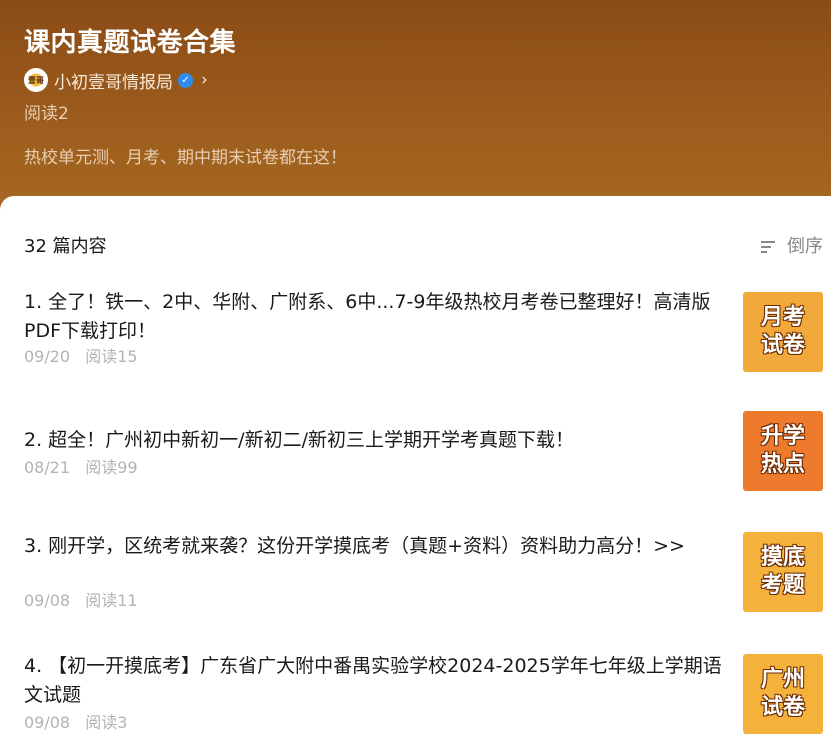 The image size is (831, 755). I want to click on thumbnail-text-line1: 摸底, so click(782, 557).